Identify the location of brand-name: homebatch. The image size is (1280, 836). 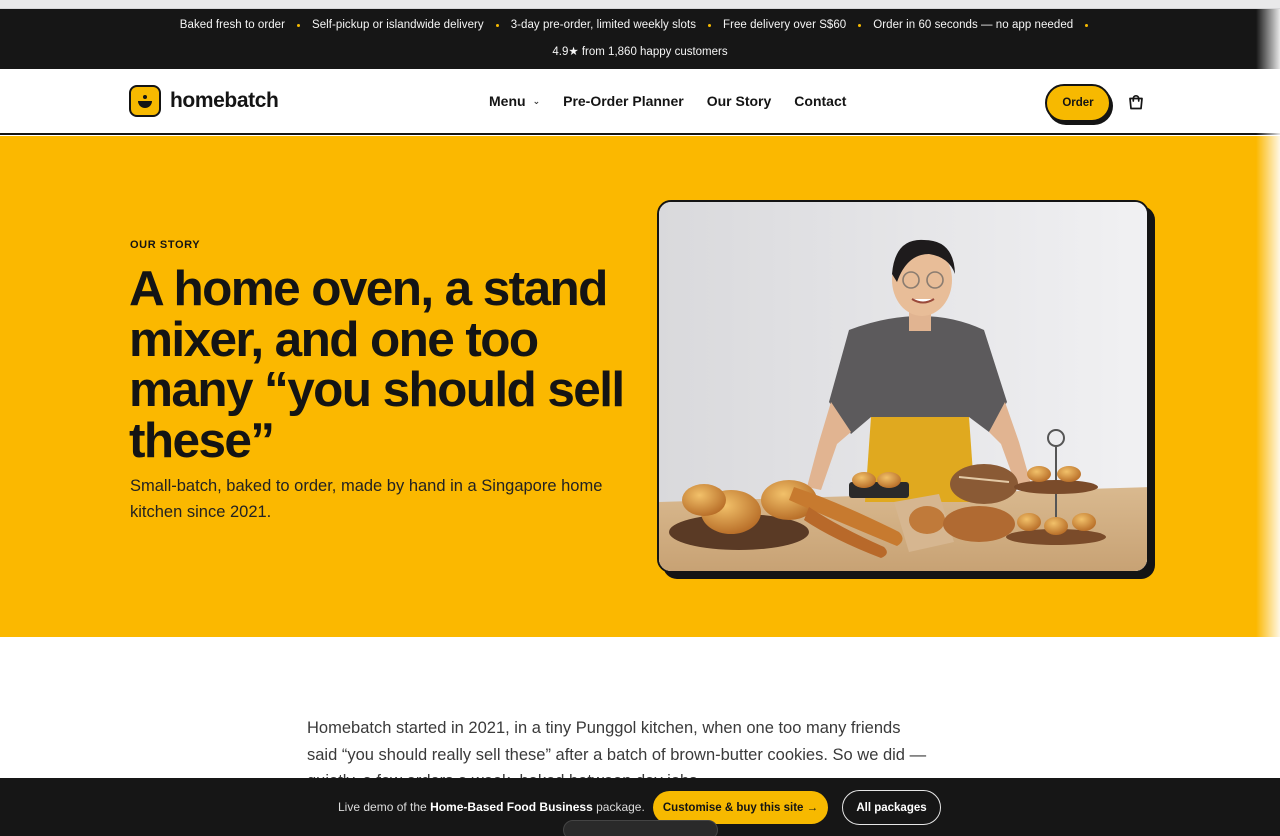
(224, 100).